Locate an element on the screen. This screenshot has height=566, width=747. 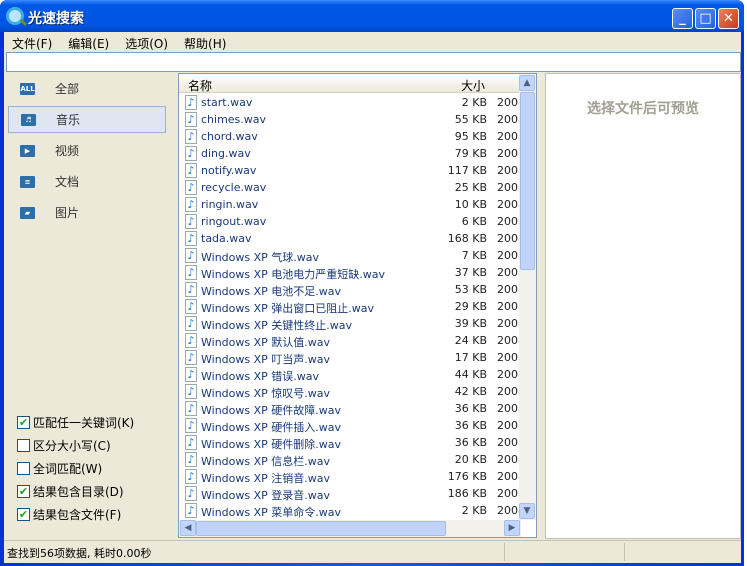
file-row: ♪ ding.wav 79 KB 2008 is located at coordinates (352, 153).